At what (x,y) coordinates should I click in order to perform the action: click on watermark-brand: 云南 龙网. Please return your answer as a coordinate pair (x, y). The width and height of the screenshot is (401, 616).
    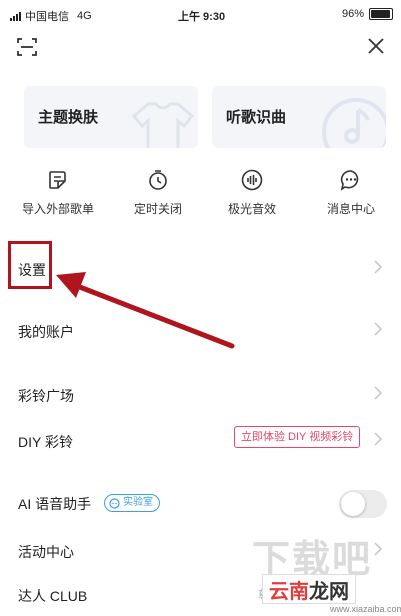
    Looking at the image, I should click on (309, 589).